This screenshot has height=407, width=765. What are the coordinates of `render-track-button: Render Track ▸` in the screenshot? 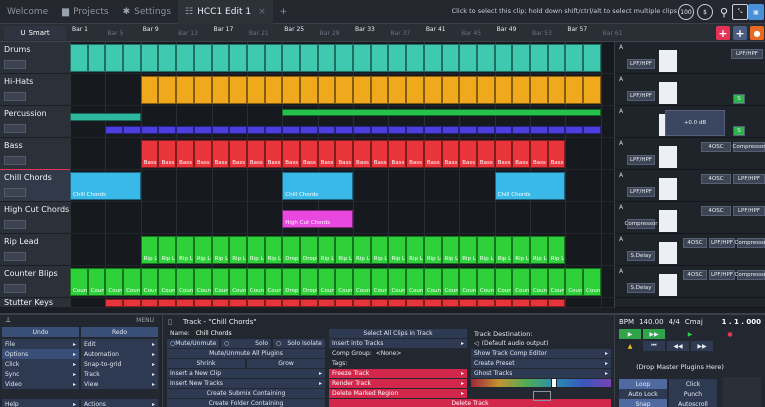 It's located at (398, 383).